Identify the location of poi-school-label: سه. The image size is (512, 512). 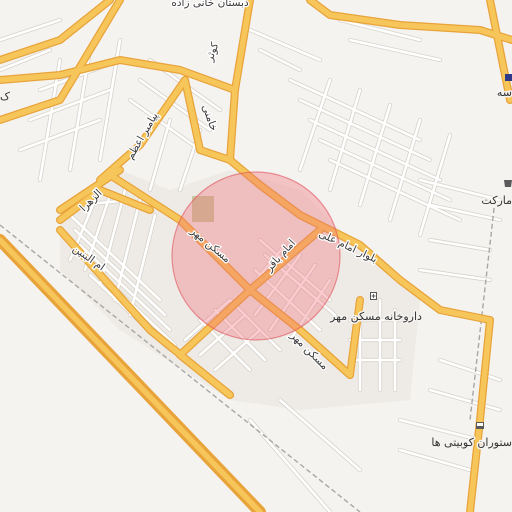
(504, 92).